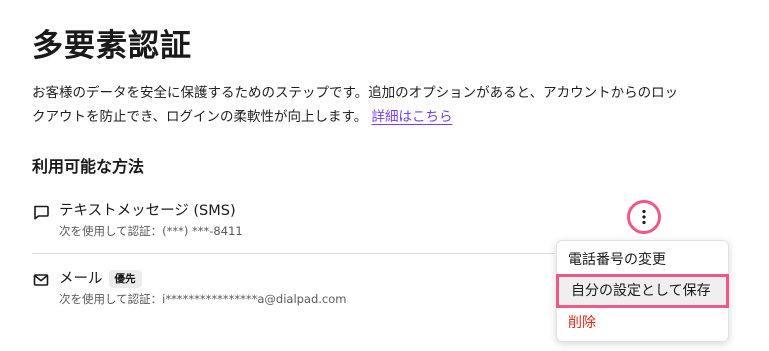  I want to click on method-sms-label: テキストメッセージ (SMS), so click(147, 211).